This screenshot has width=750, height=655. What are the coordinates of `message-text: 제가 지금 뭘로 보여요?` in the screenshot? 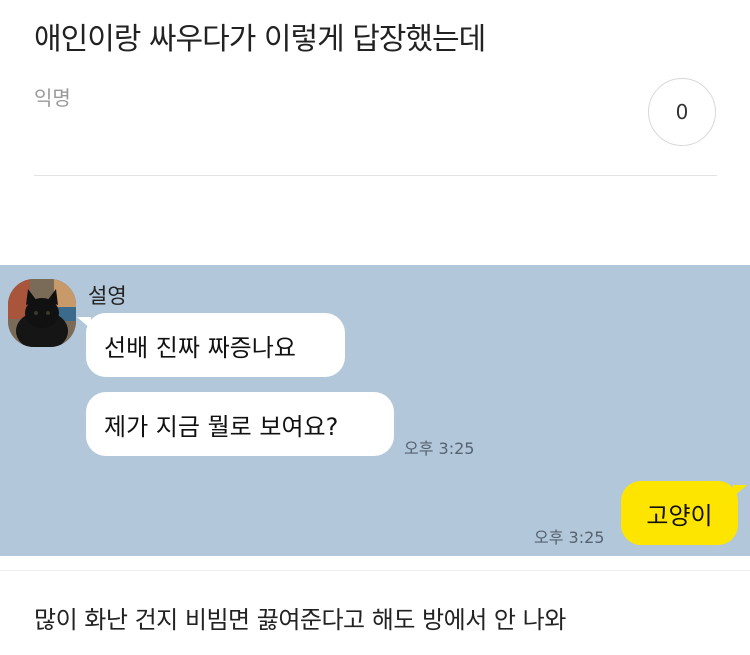 It's located at (221, 426).